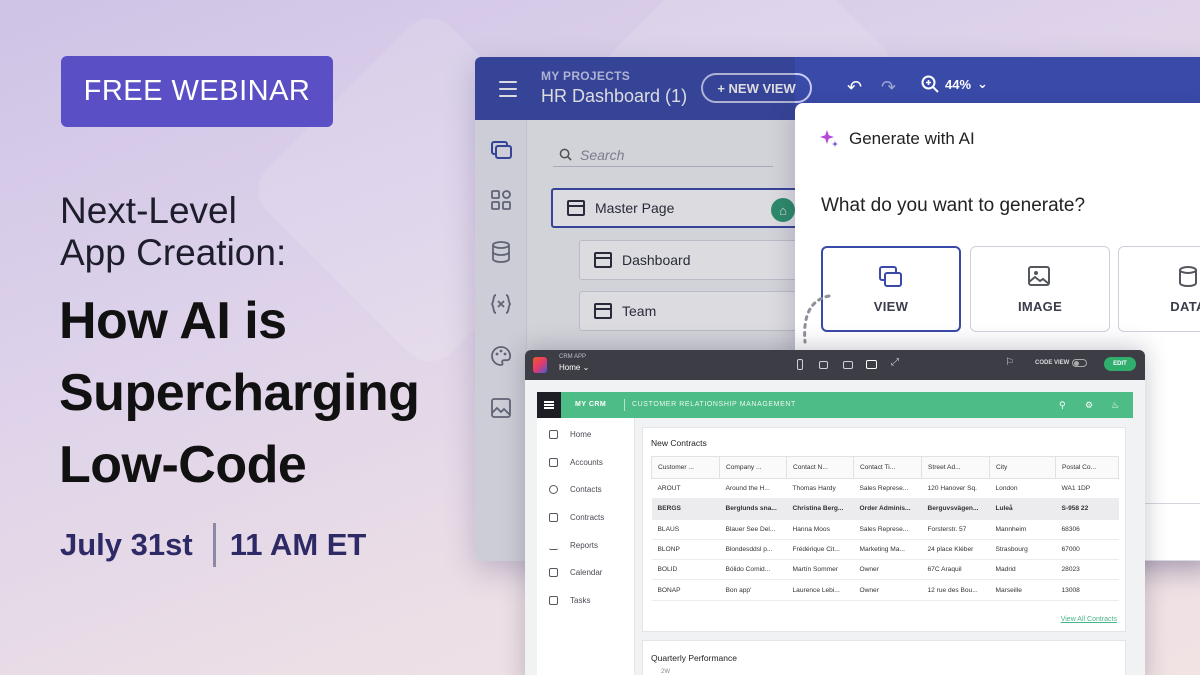  Describe the element at coordinates (888, 87) in the screenshot. I see `redo-icon: ↷` at that location.